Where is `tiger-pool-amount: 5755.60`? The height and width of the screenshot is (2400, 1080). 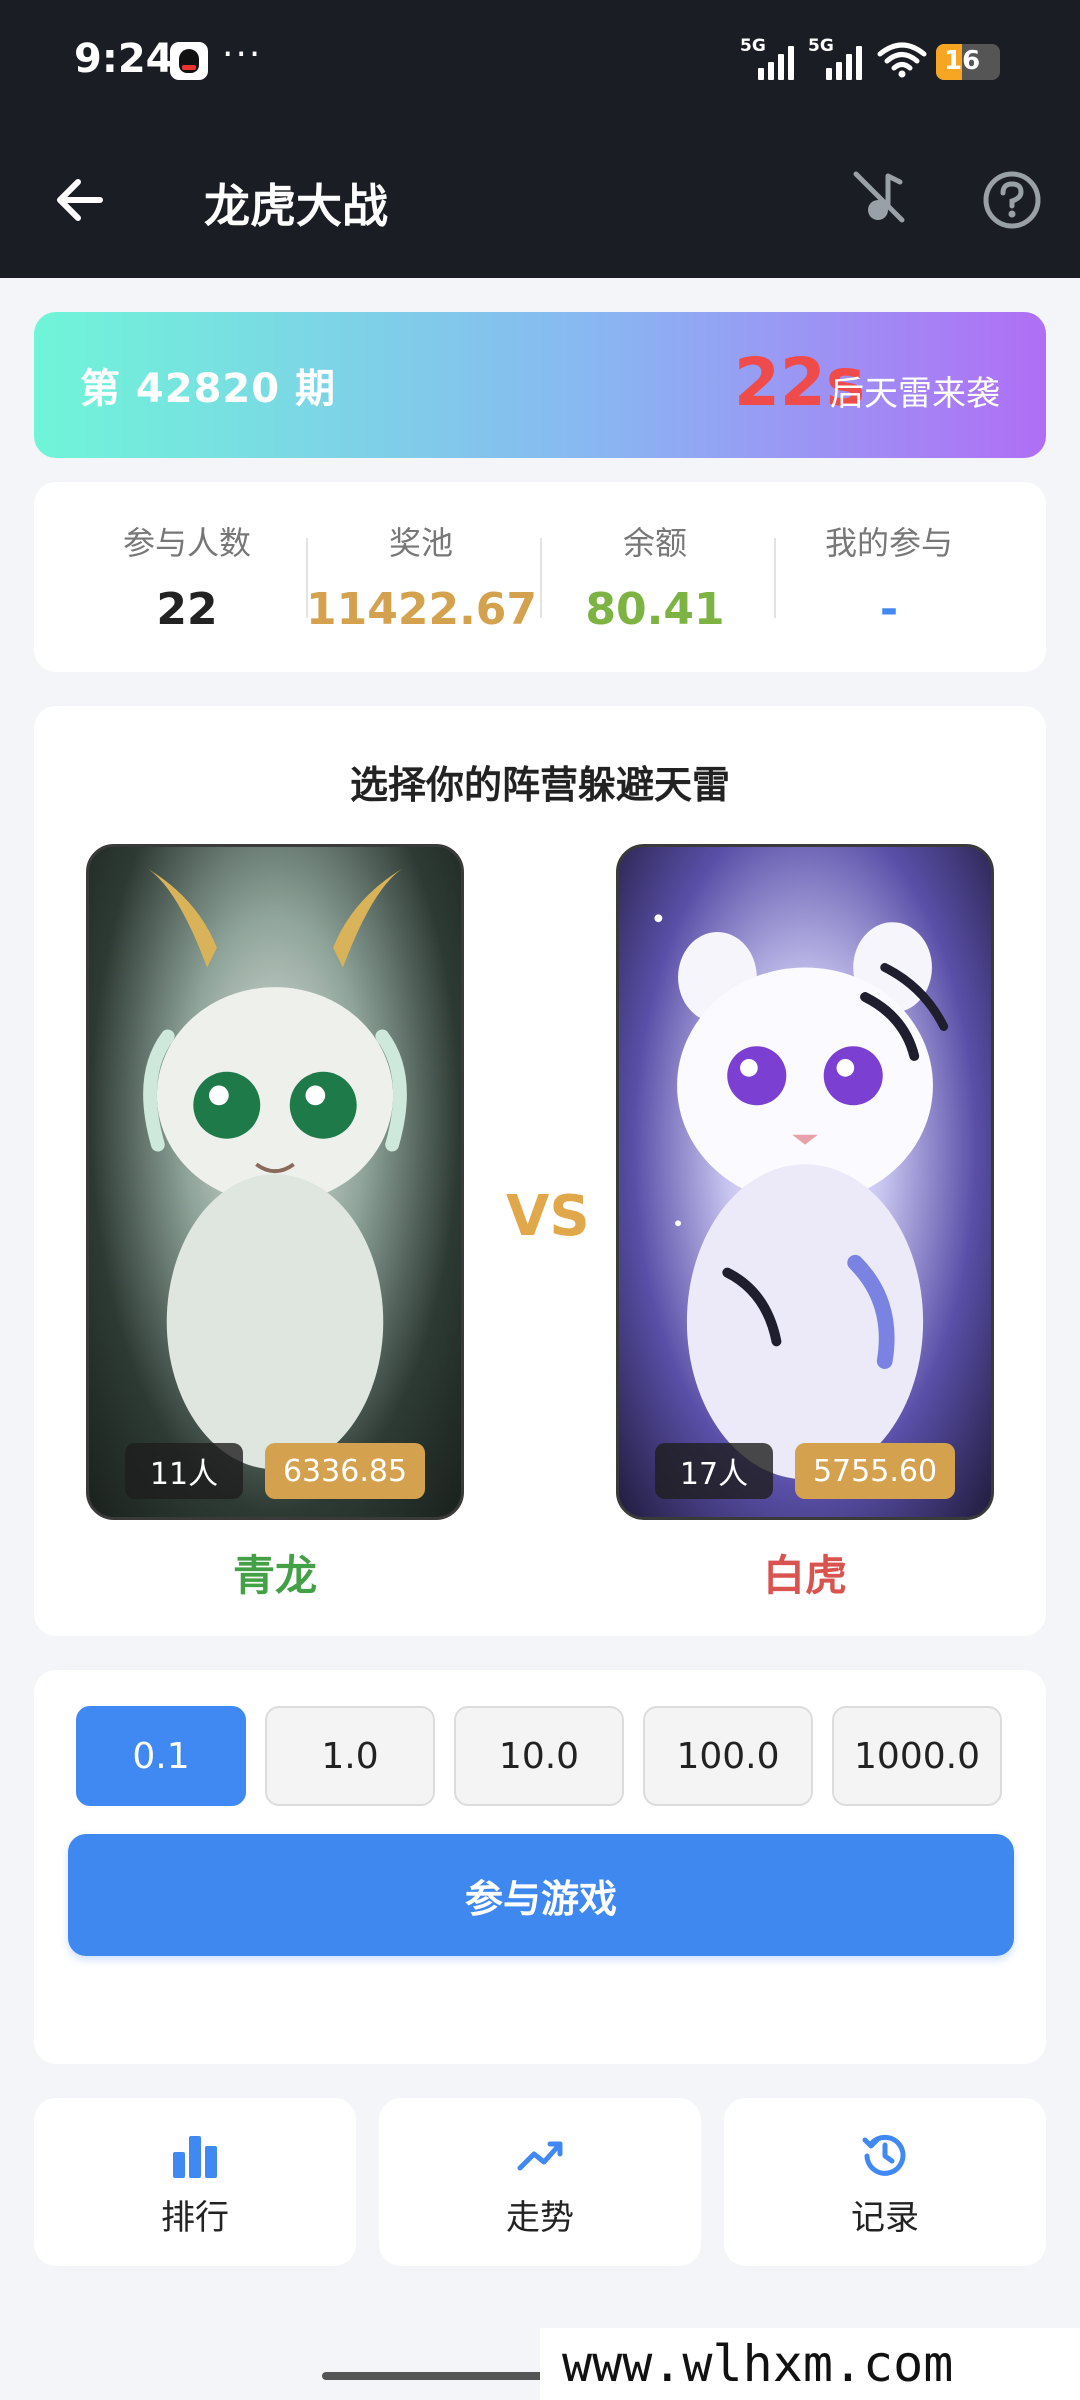 tiger-pool-amount: 5755.60 is located at coordinates (875, 1471).